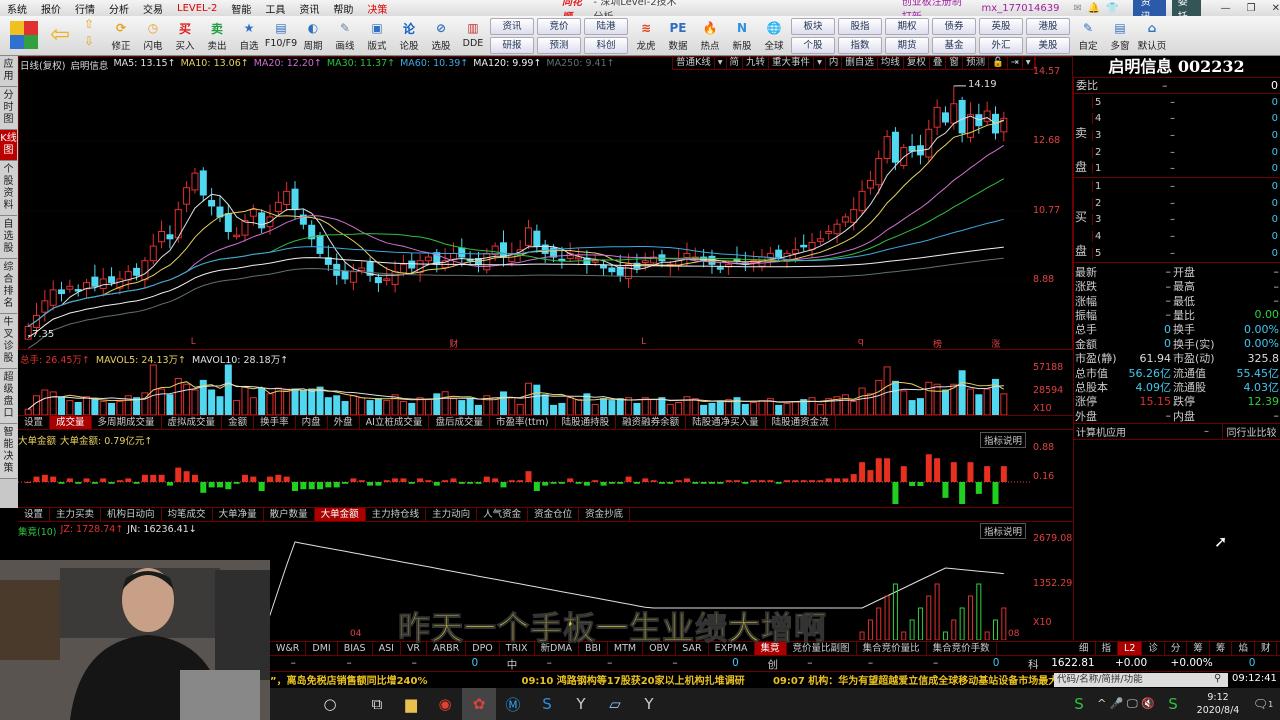 The image size is (1280, 720). I want to click on menu-item-3: 分析, so click(119, 8).